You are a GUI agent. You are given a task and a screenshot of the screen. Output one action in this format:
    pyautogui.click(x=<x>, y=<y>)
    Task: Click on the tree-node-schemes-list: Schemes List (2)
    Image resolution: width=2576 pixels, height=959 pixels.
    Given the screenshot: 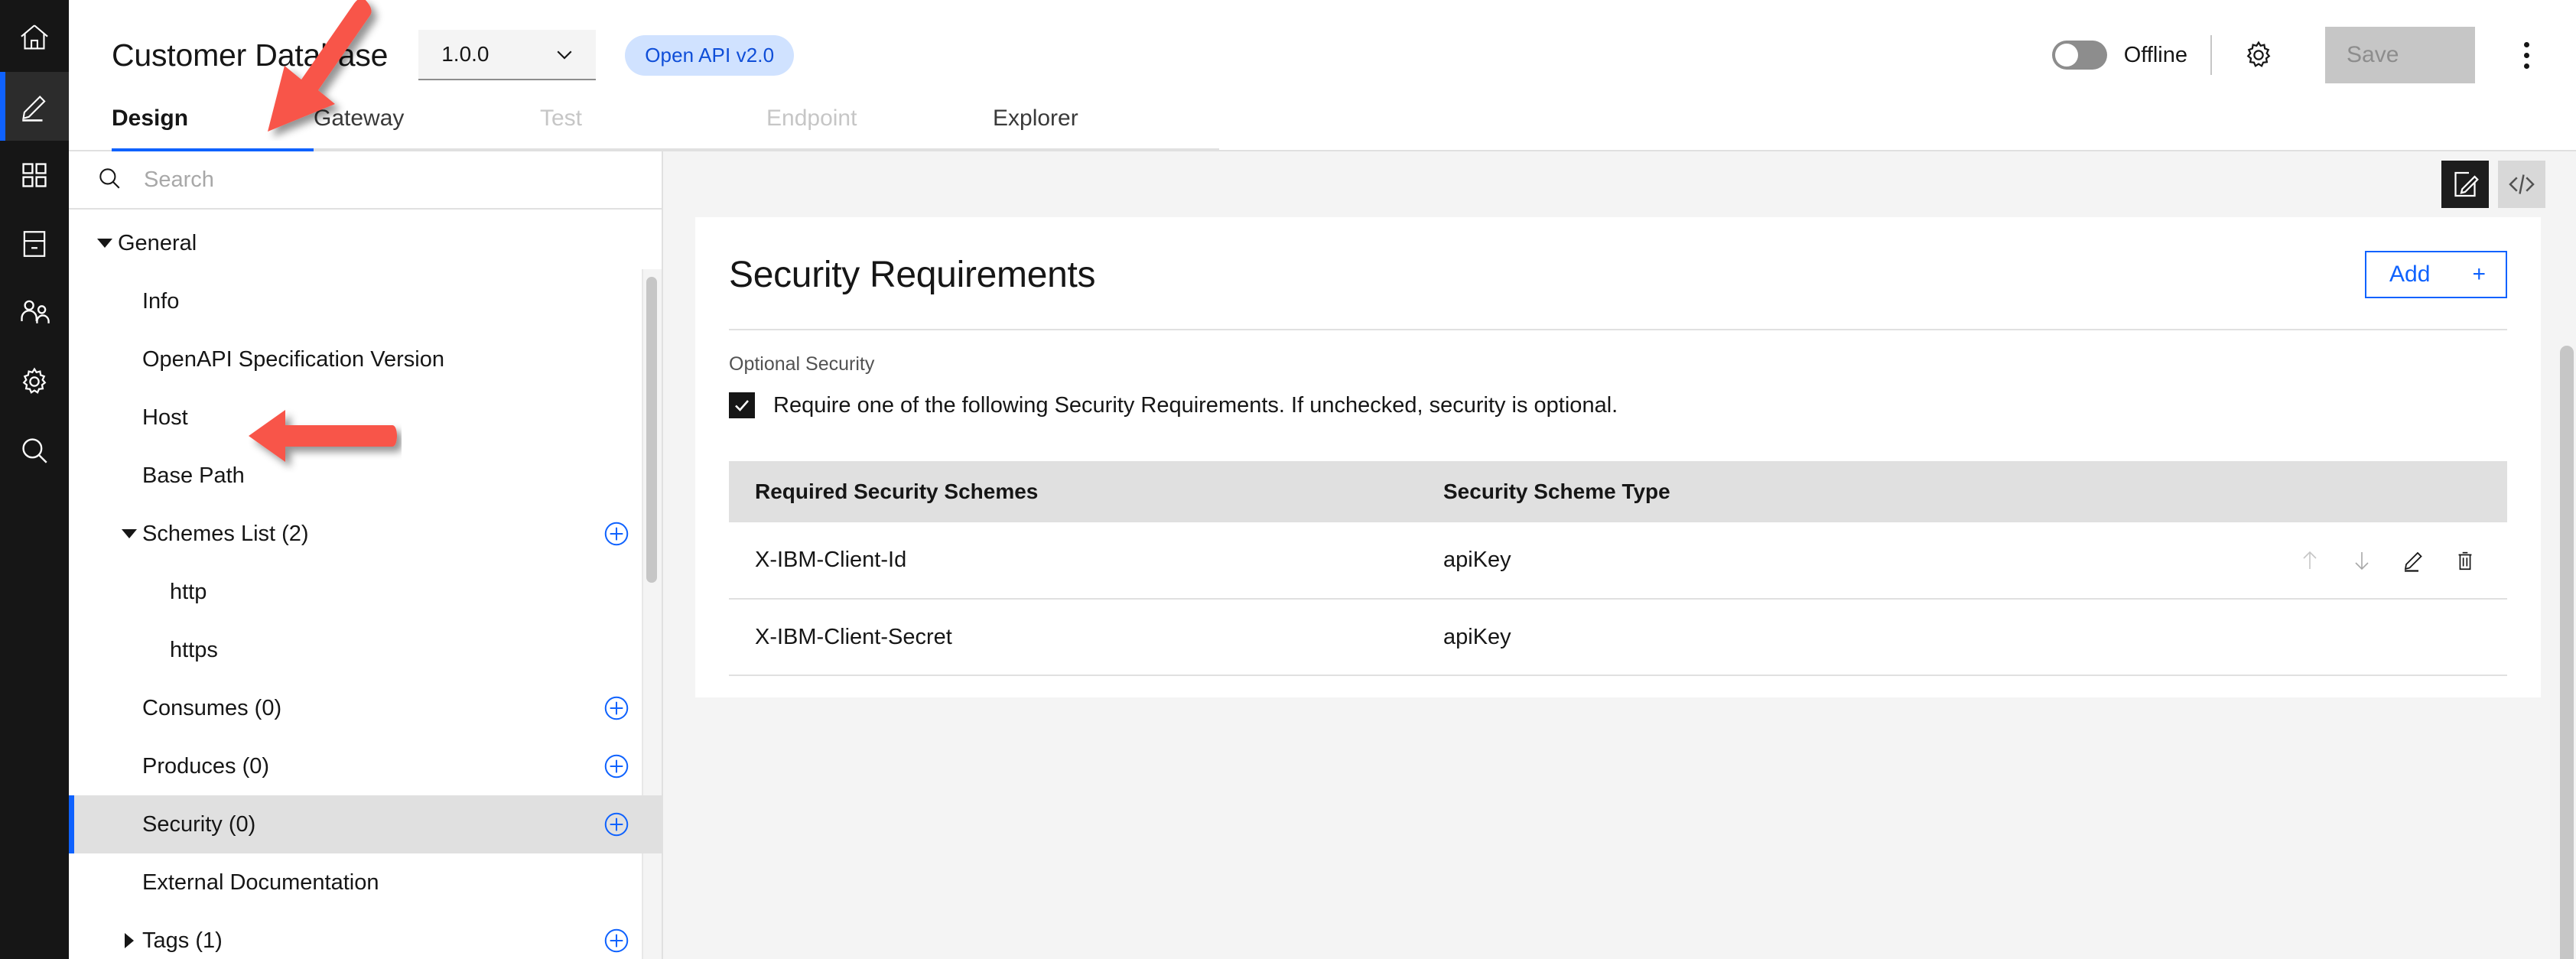 What is the action you would take?
    pyautogui.click(x=365, y=534)
    